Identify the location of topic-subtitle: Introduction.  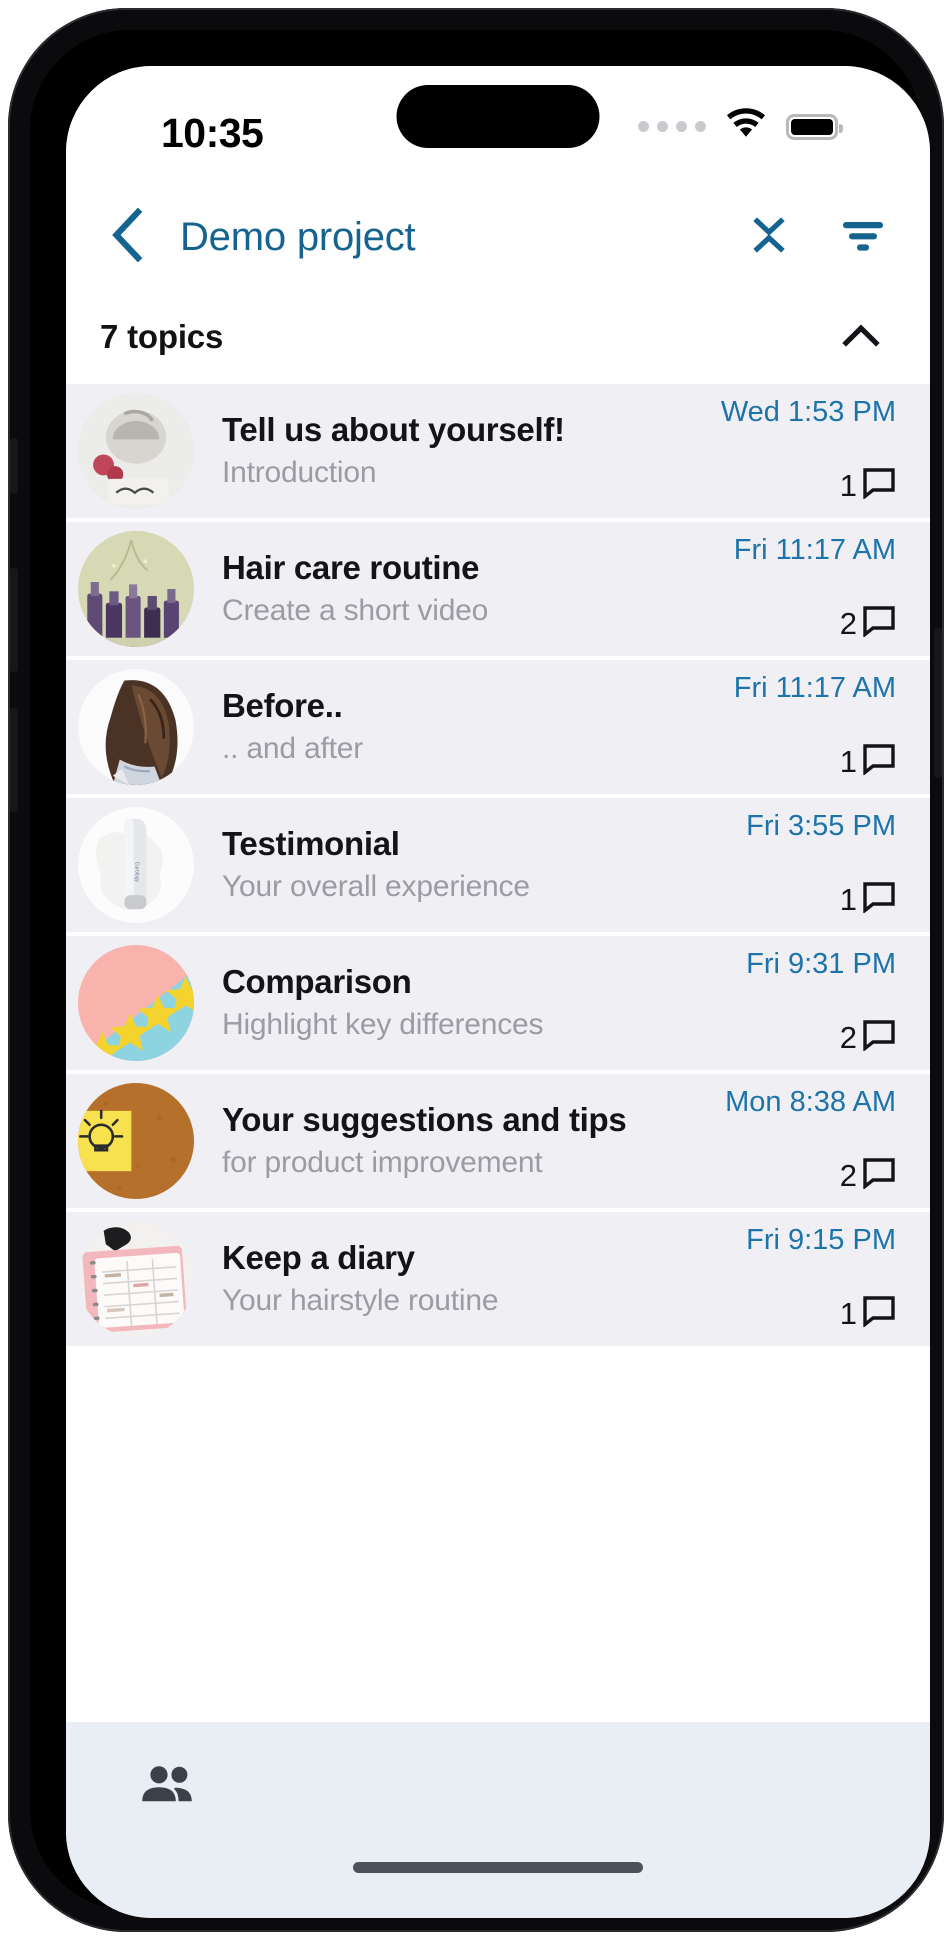
(299, 473).